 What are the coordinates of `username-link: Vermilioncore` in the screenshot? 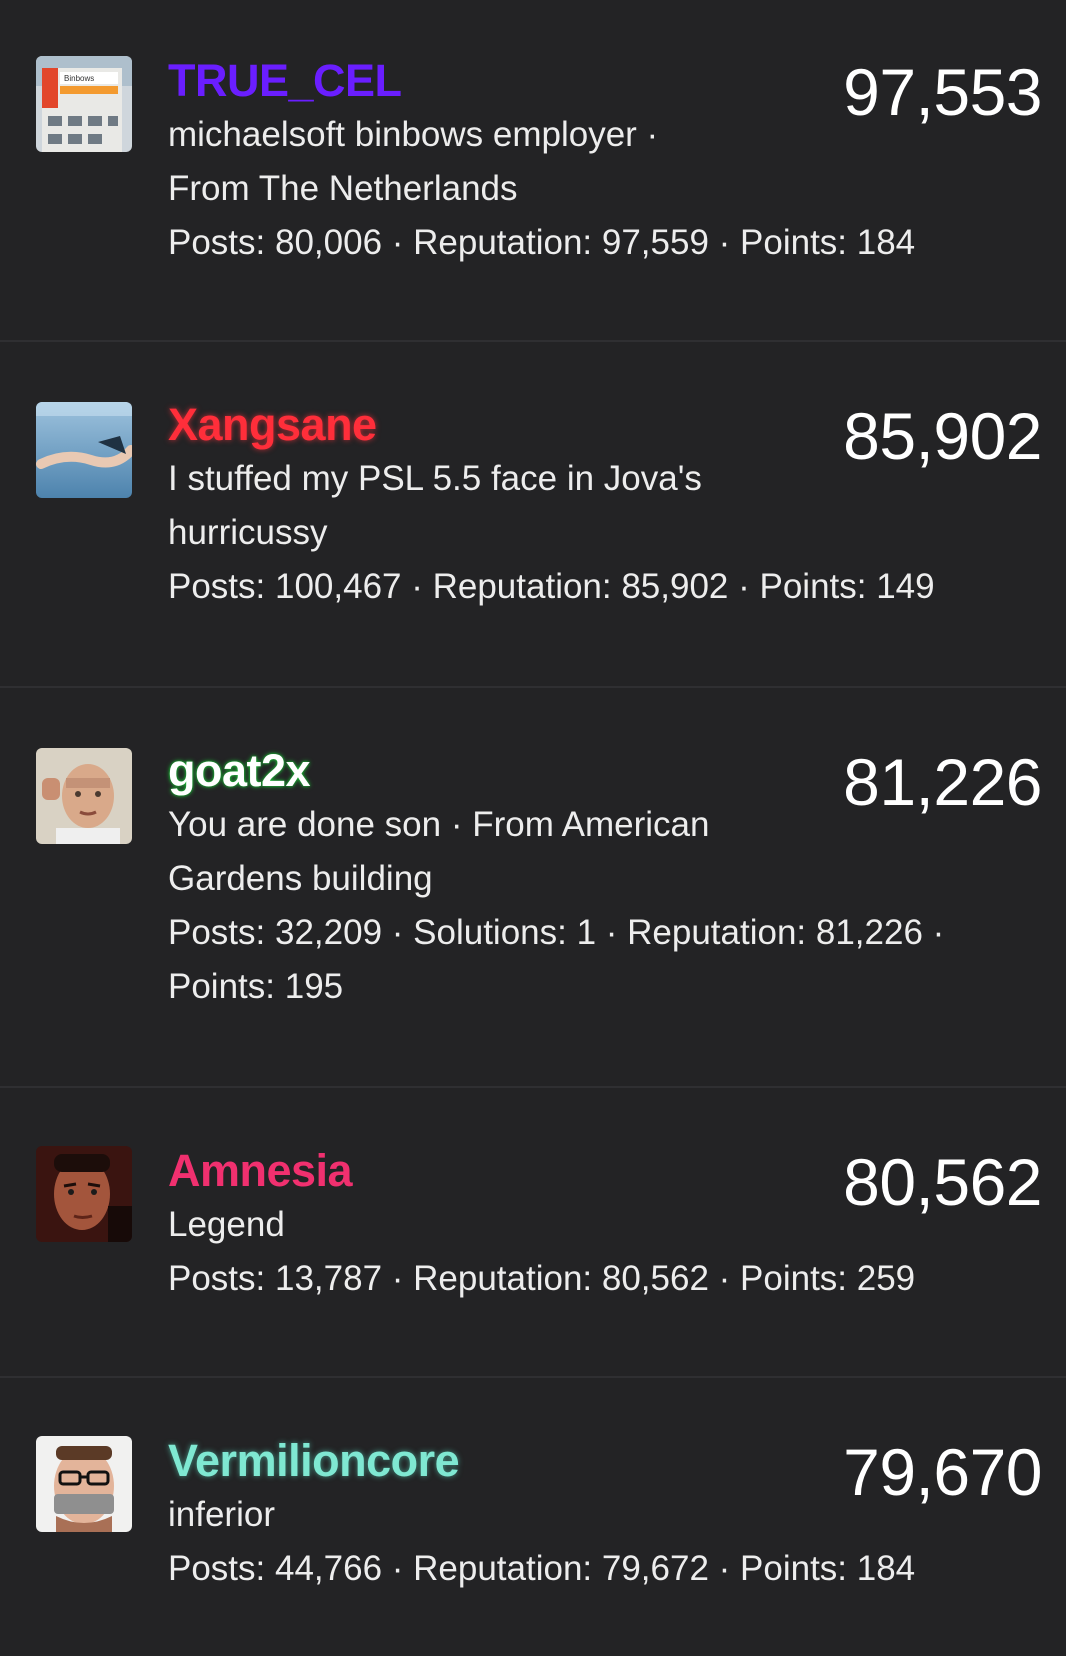 It's located at (478, 1461).